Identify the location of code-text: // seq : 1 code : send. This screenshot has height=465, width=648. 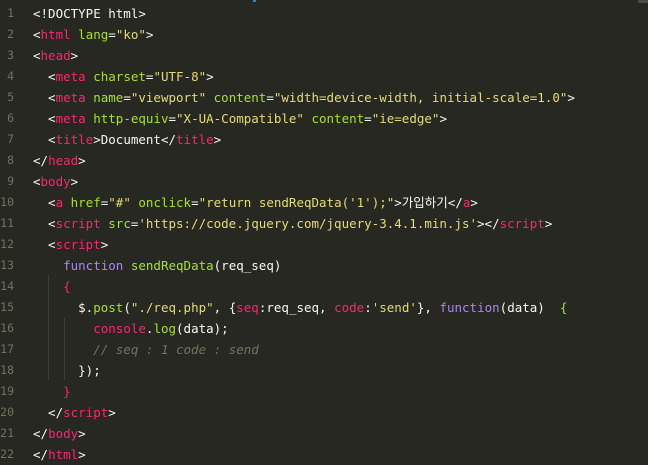
(146, 349).